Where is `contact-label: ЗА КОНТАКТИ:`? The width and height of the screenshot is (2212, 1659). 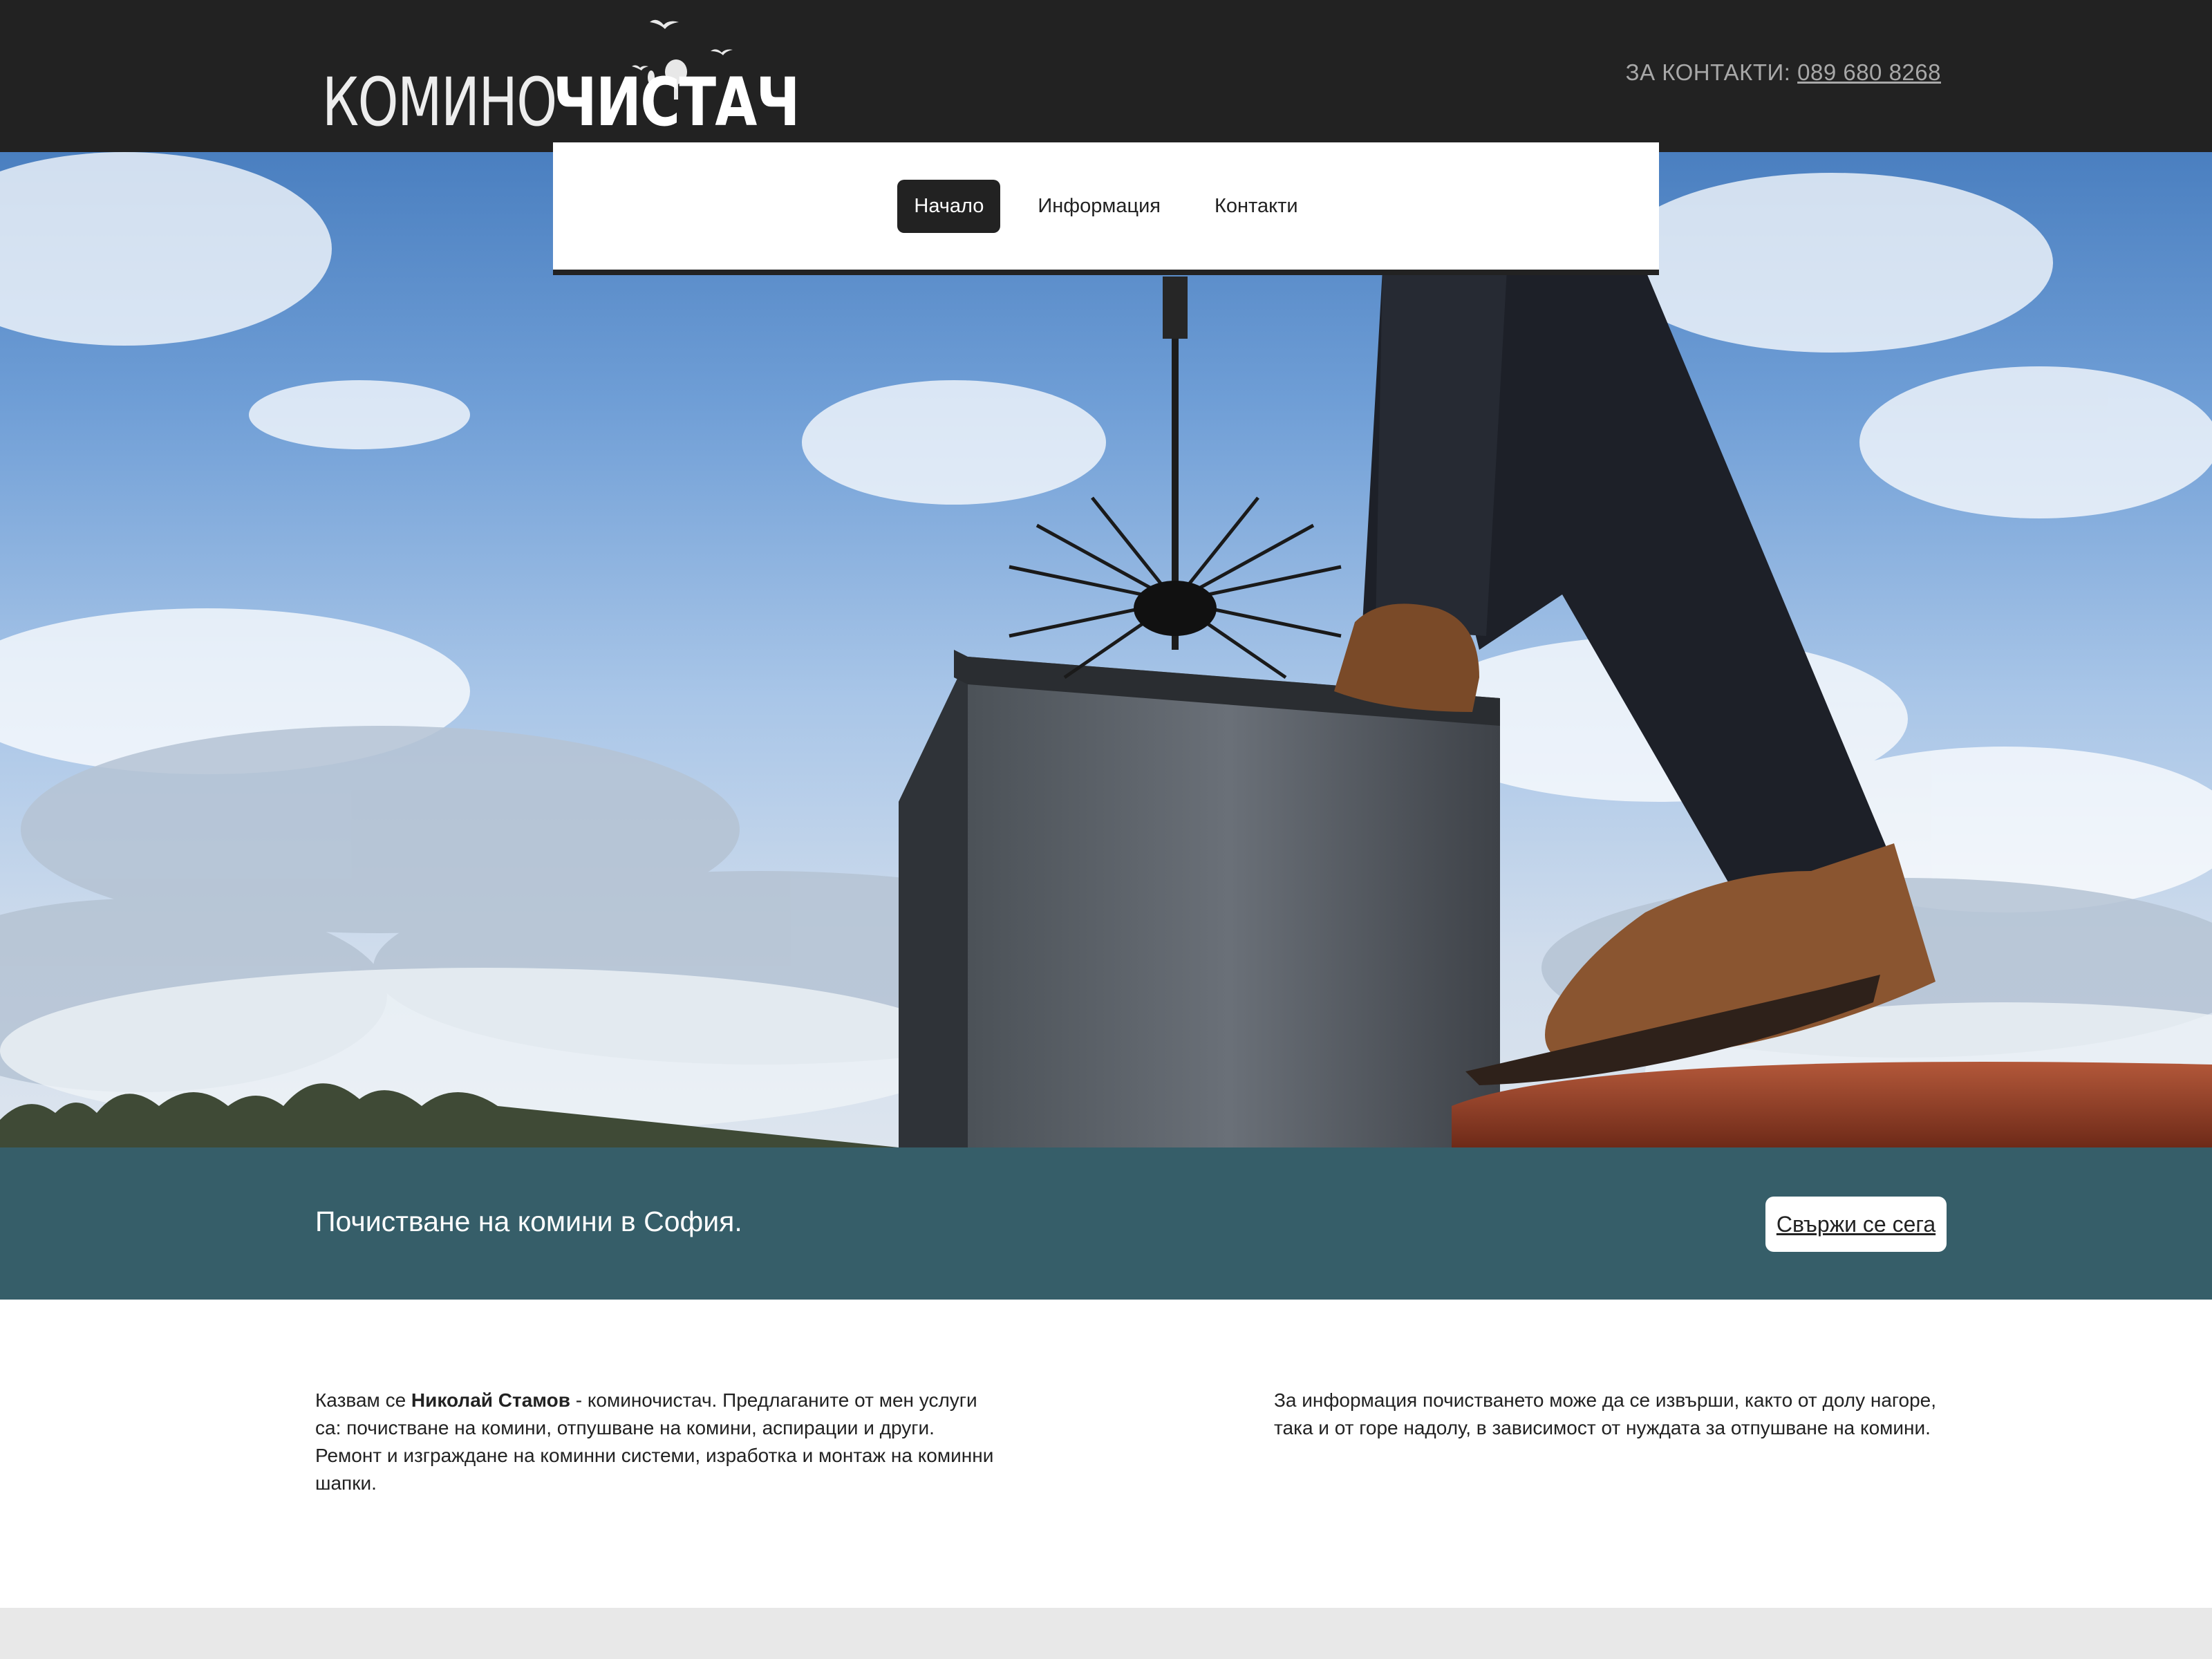 contact-label: ЗА КОНТАКТИ: is located at coordinates (1708, 72).